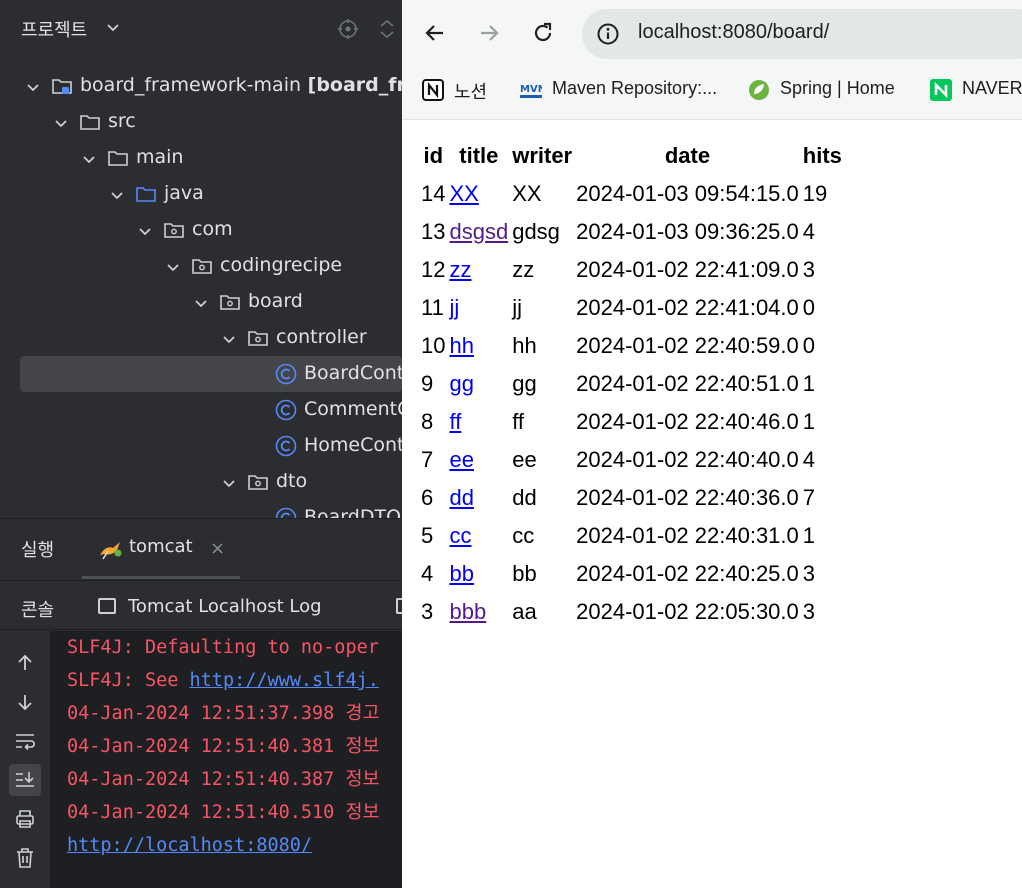 Image resolution: width=1022 pixels, height=888 pixels. What do you see at coordinates (25, 819) in the screenshot?
I see `print-icon` at bounding box center [25, 819].